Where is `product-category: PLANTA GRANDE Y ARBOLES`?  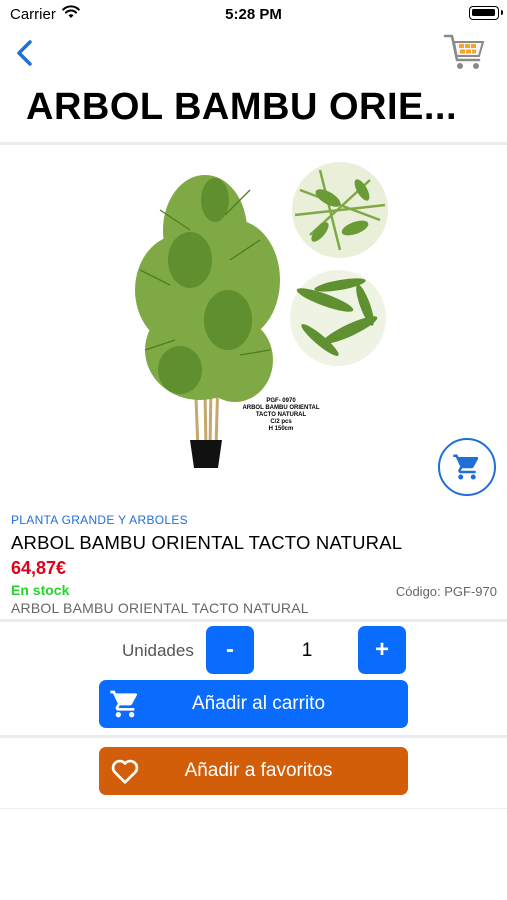 product-category: PLANTA GRANDE Y ARBOLES is located at coordinates (99, 520).